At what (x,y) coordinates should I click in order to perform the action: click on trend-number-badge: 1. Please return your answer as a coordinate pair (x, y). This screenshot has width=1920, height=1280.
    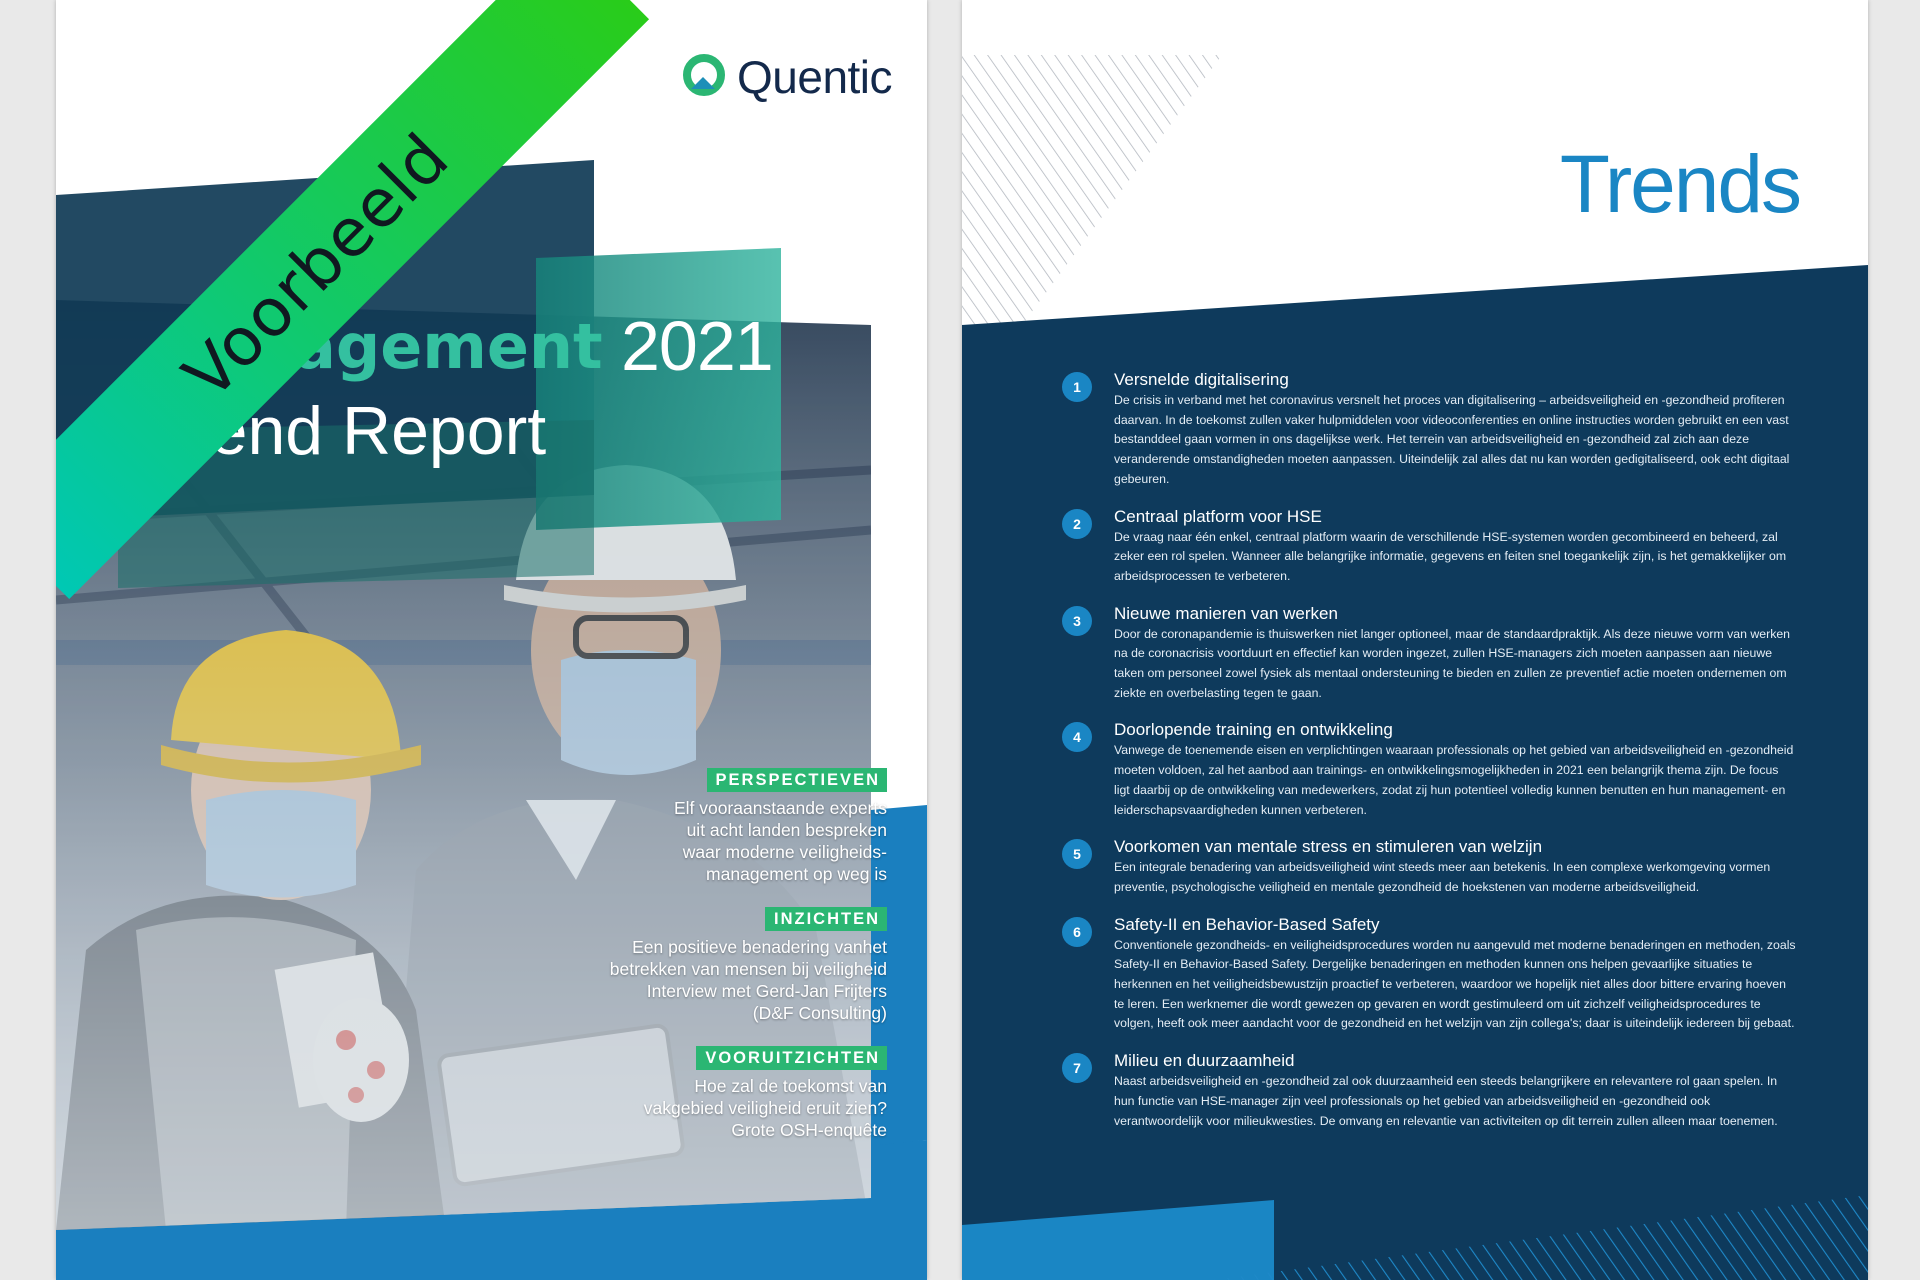
    Looking at the image, I should click on (1077, 387).